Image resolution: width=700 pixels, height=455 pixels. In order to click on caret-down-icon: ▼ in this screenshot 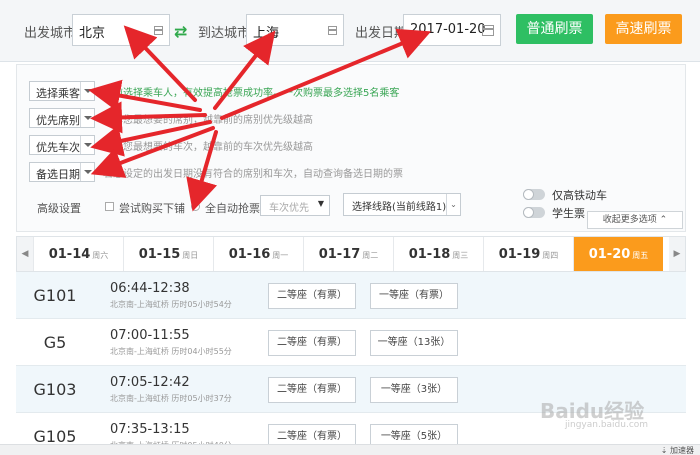, I will do `click(320, 203)`.